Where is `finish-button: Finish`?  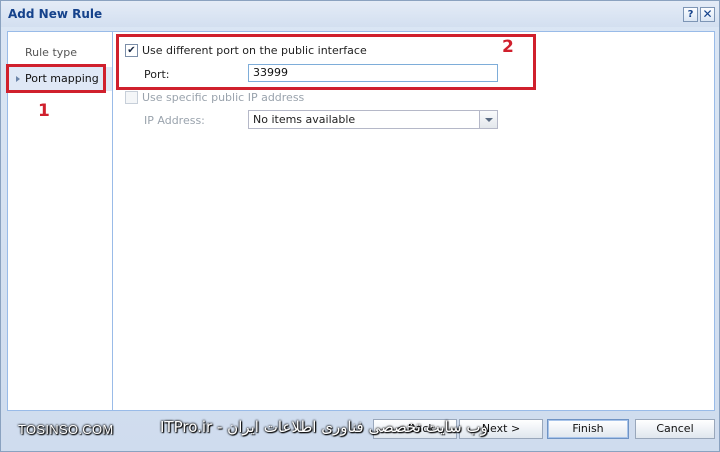 finish-button: Finish is located at coordinates (588, 429).